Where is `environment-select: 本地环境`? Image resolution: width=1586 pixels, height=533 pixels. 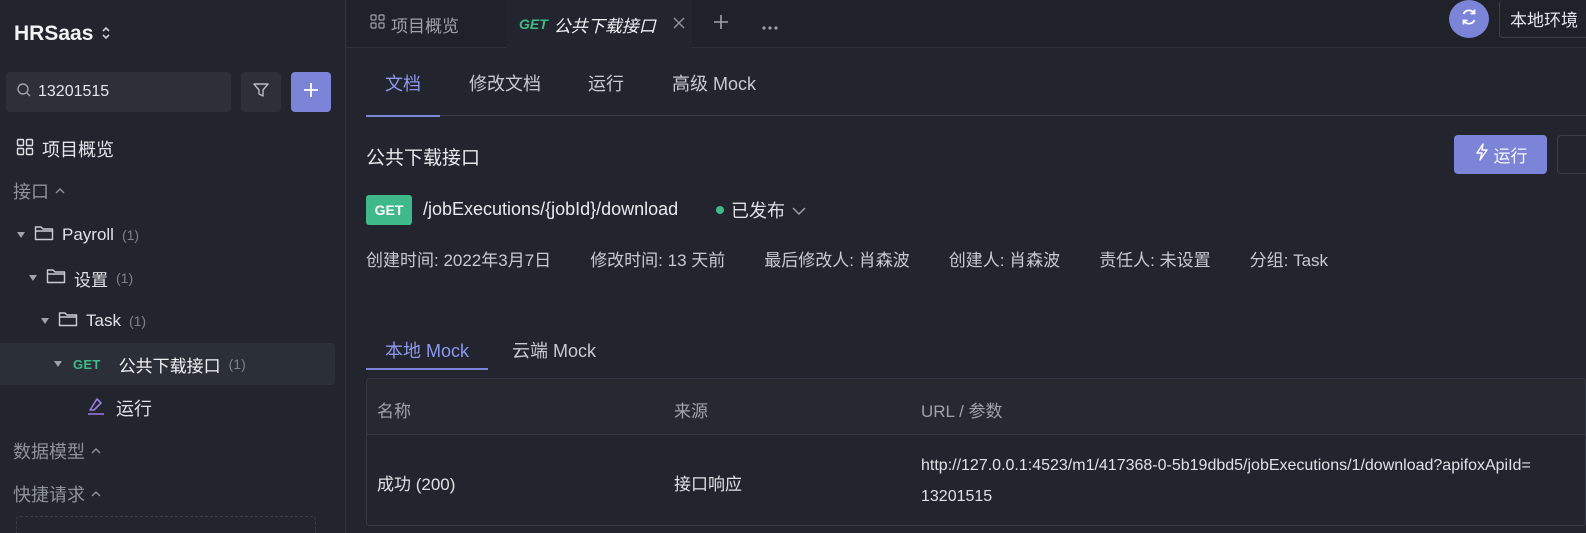 environment-select: 本地环境 is located at coordinates (1542, 19).